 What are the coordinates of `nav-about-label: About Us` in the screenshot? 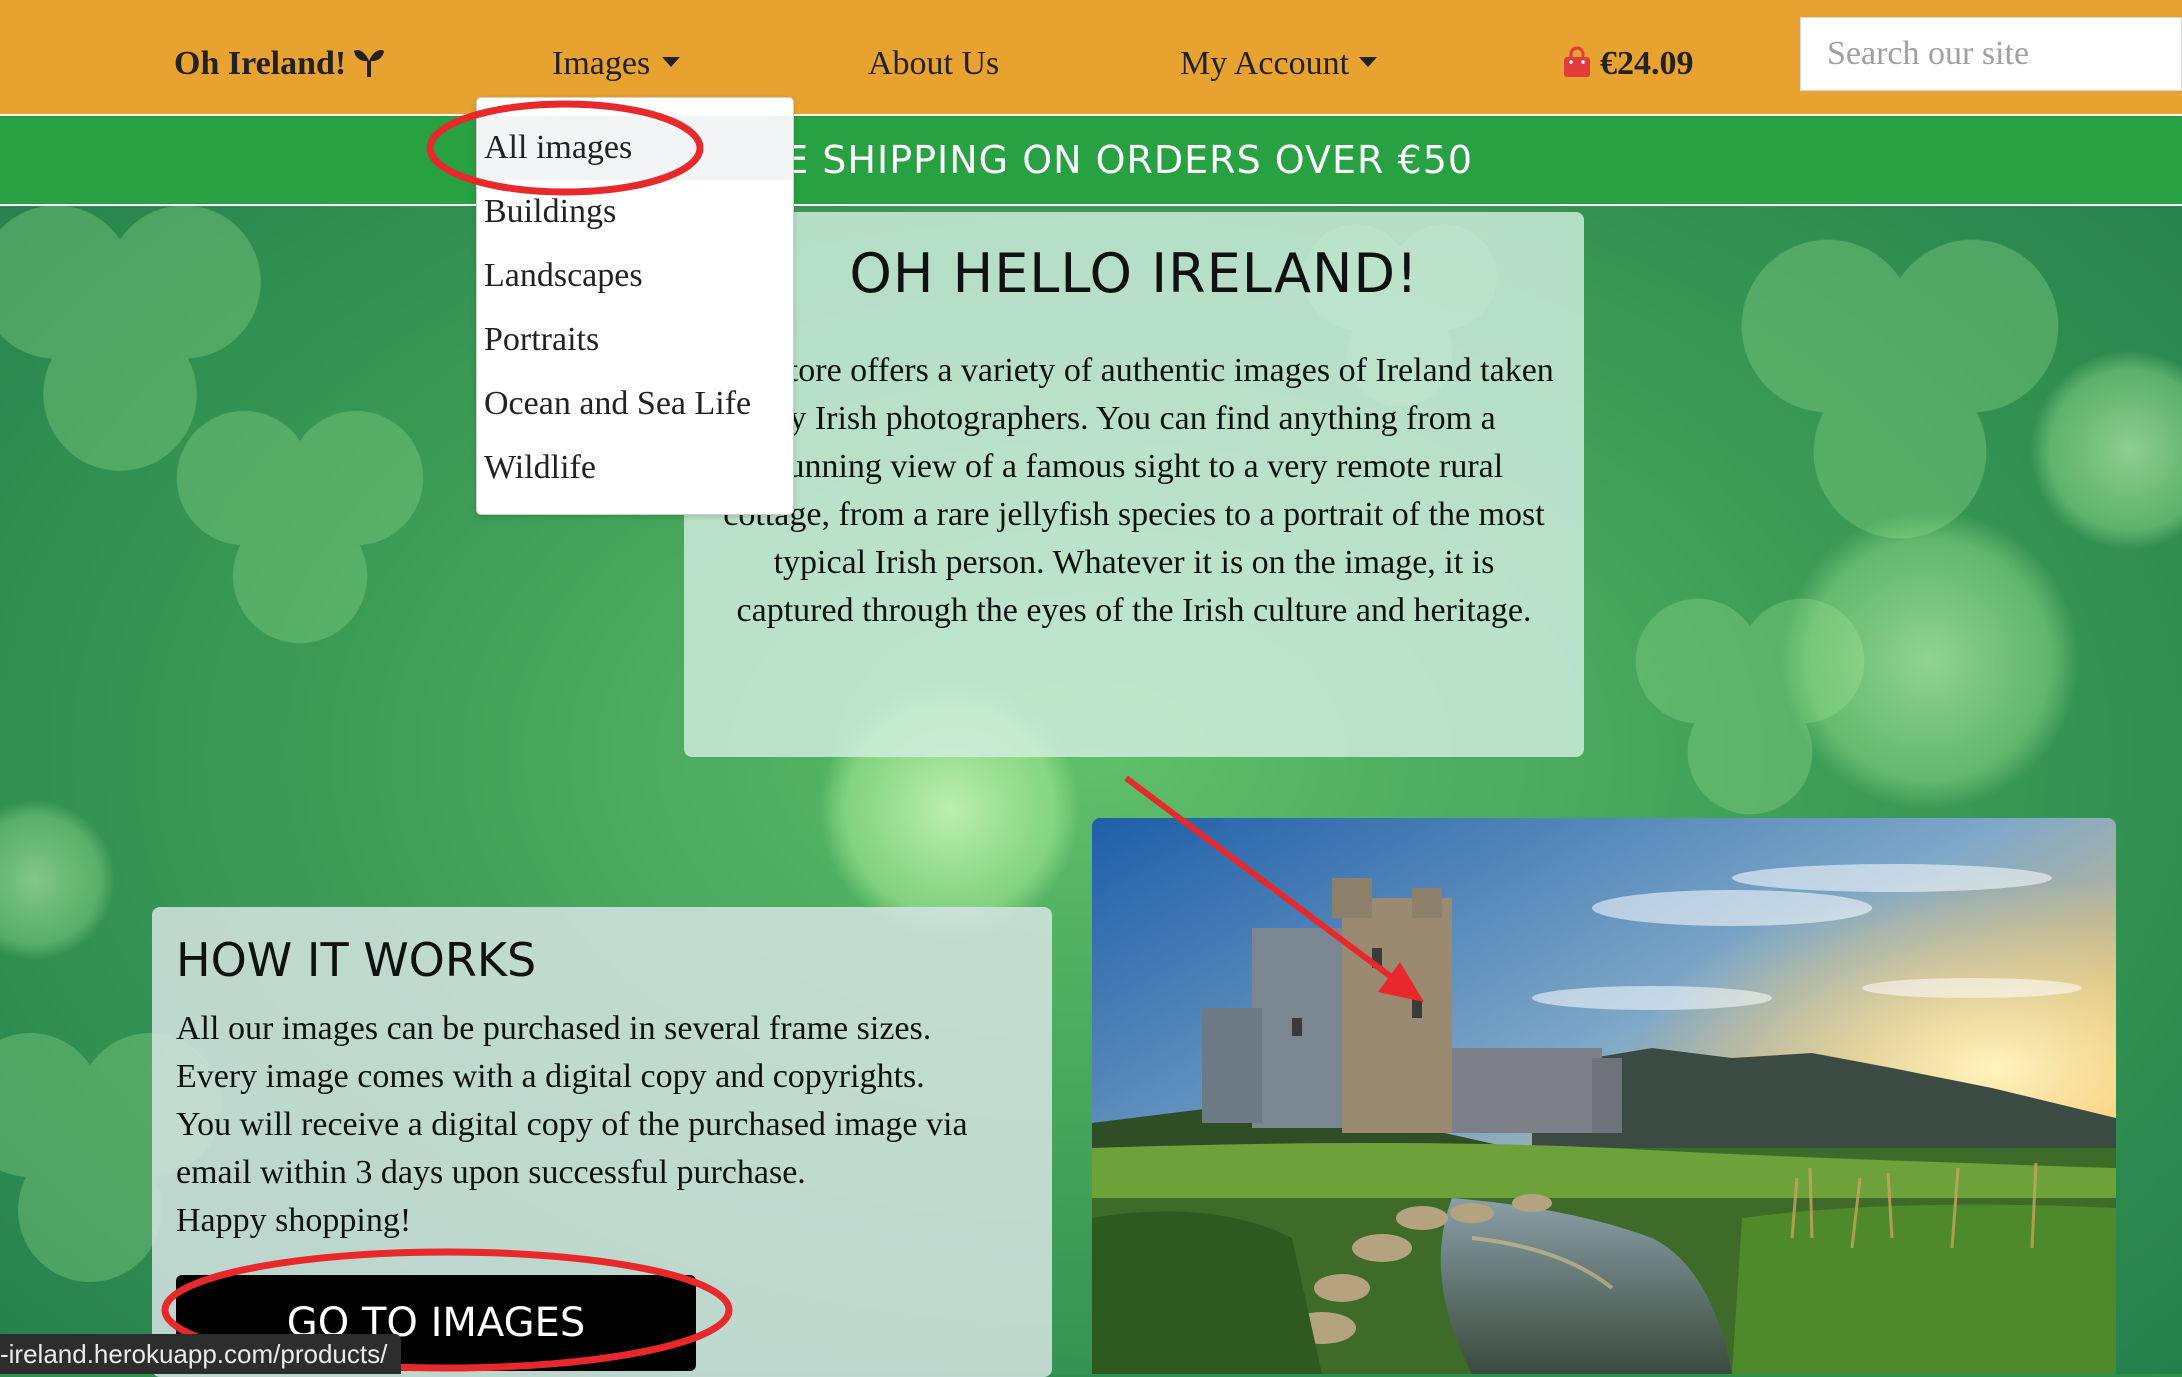 It's located at (934, 63).